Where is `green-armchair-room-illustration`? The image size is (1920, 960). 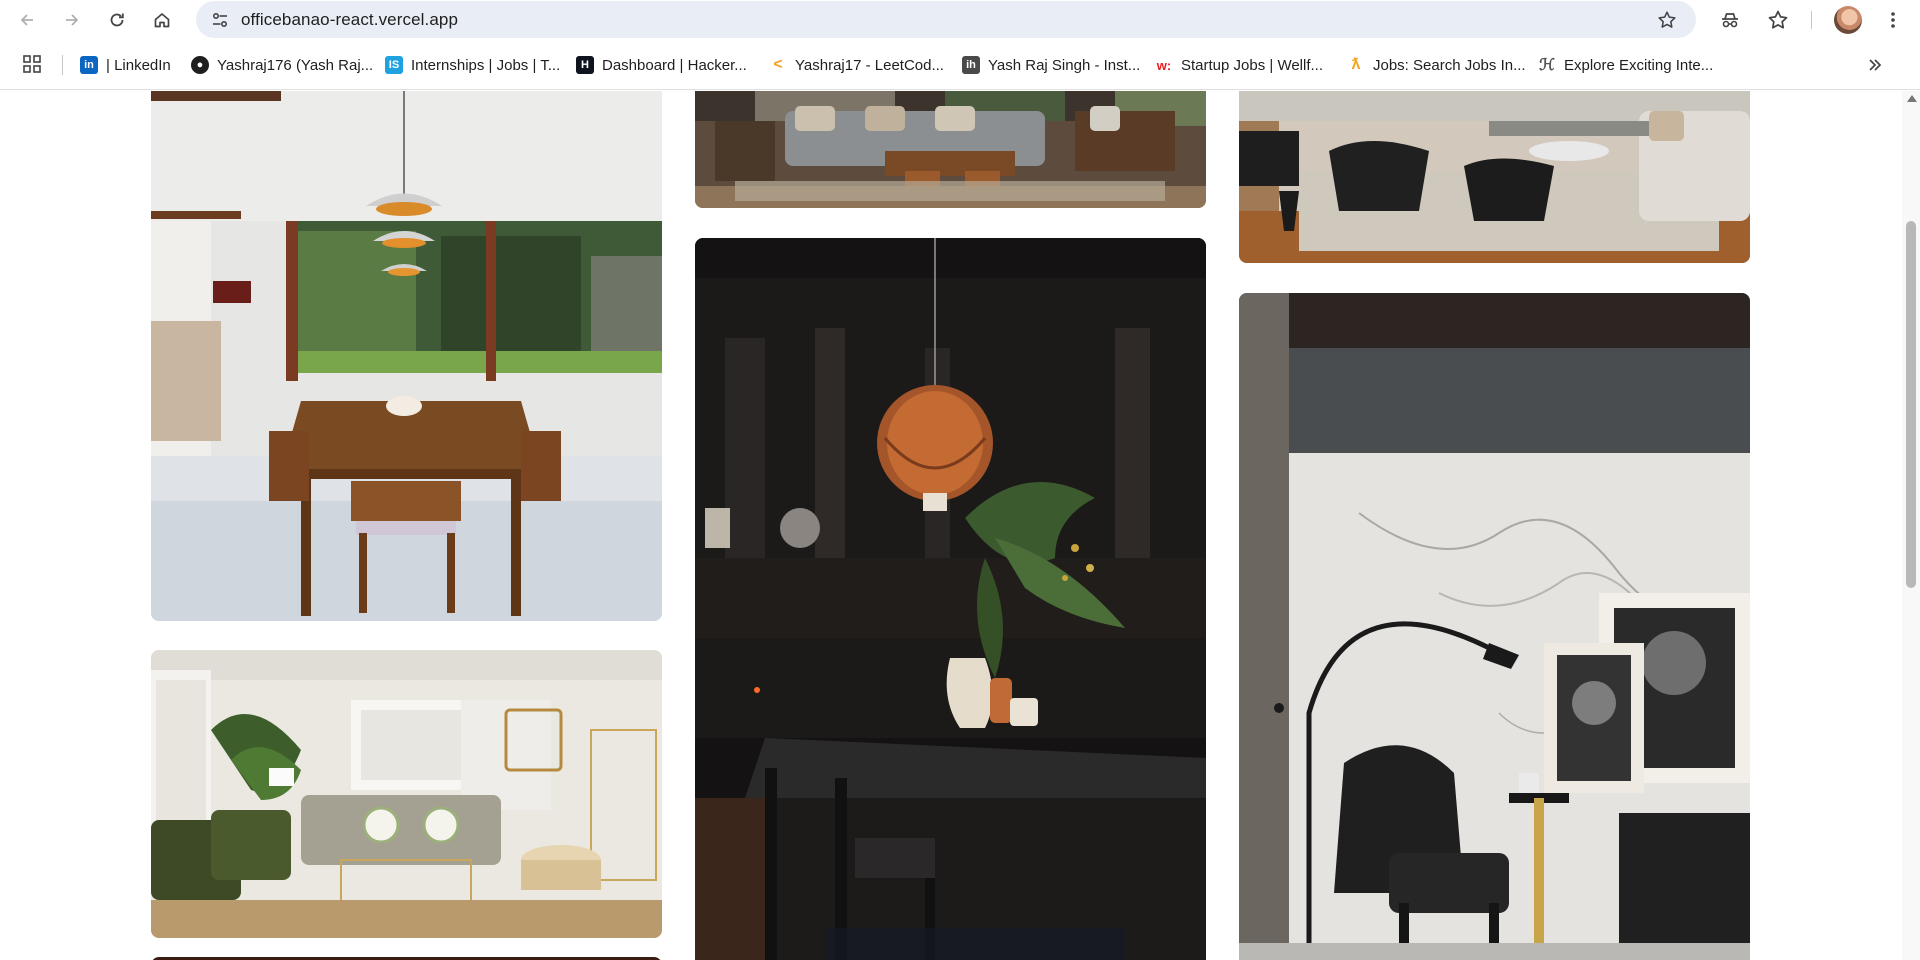
green-armchair-room-illustration is located at coordinates (406, 794).